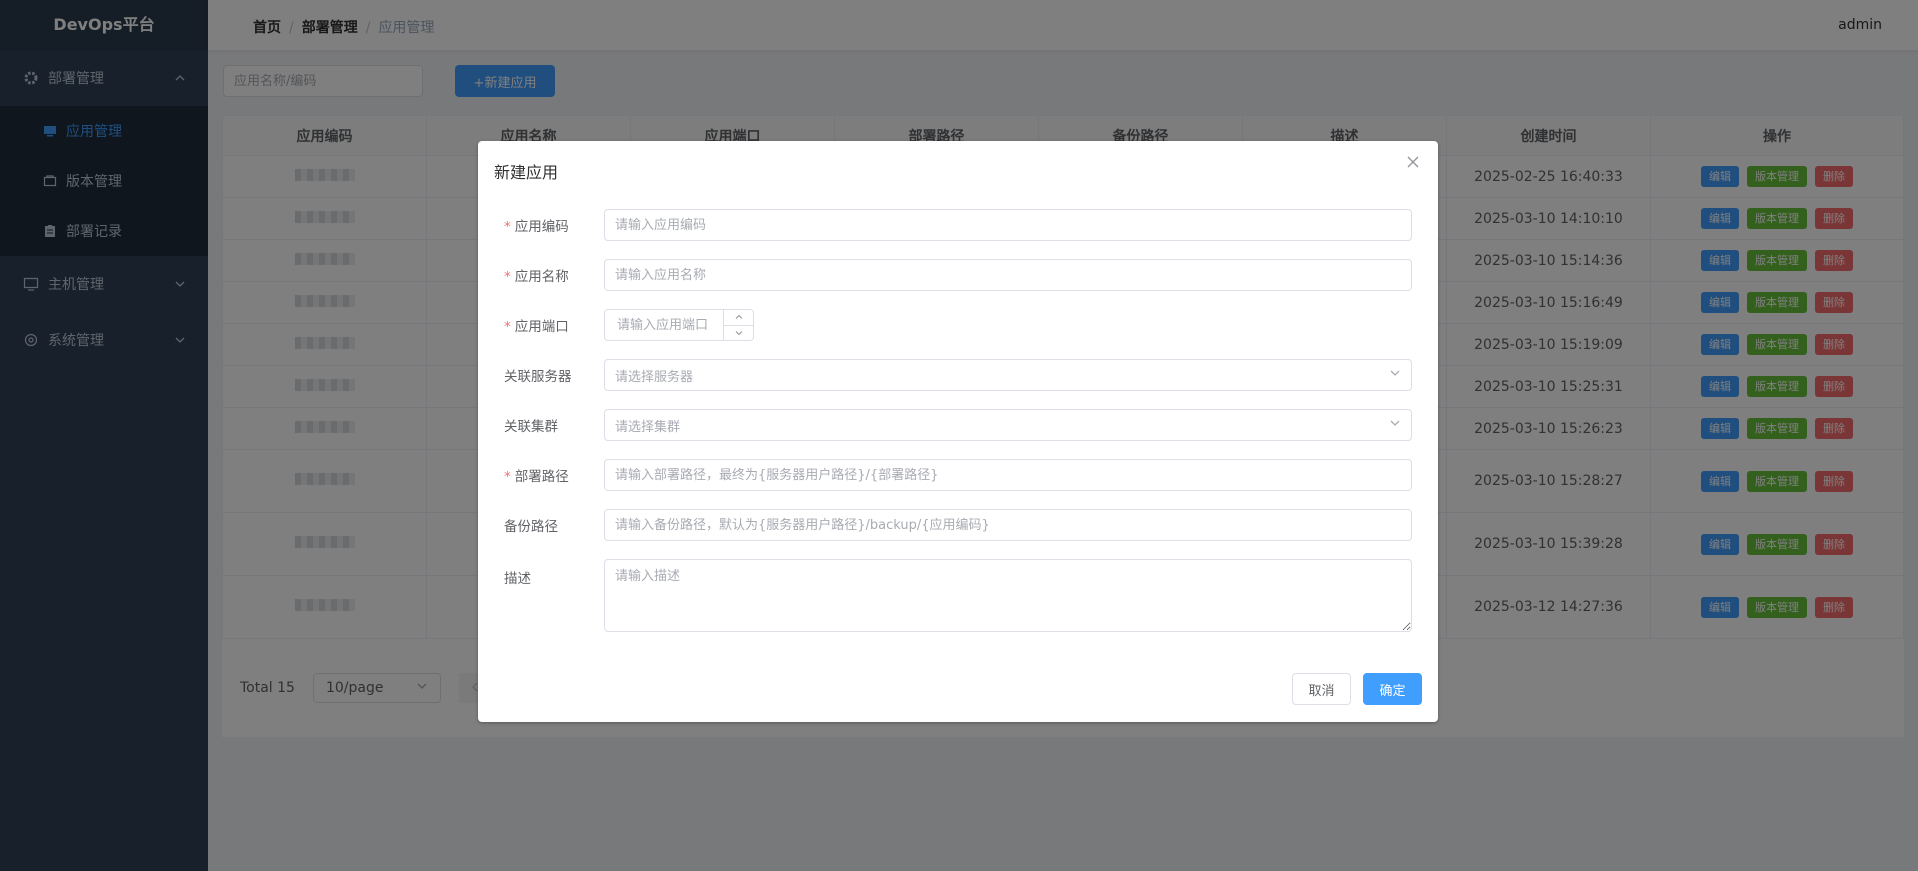 The height and width of the screenshot is (871, 1918). I want to click on app-port-input, so click(664, 325).